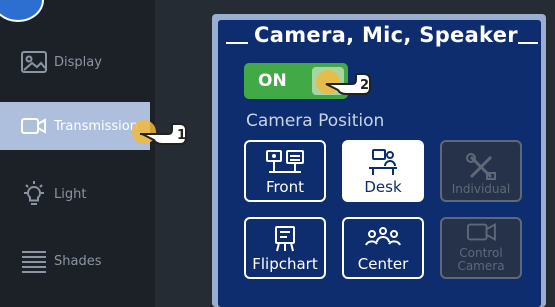  I want to click on corner-badge, so click(22, 11).